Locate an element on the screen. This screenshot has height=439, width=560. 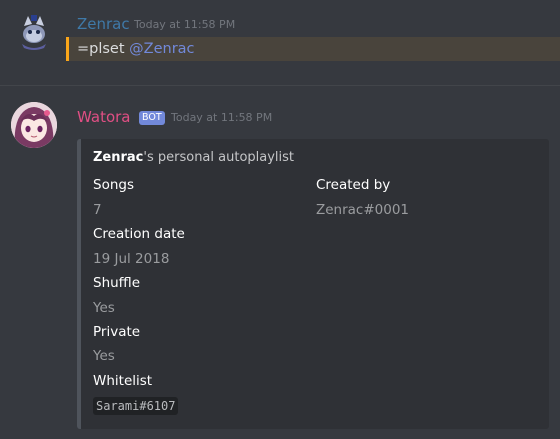
command-text: =plset is located at coordinates (101, 49).